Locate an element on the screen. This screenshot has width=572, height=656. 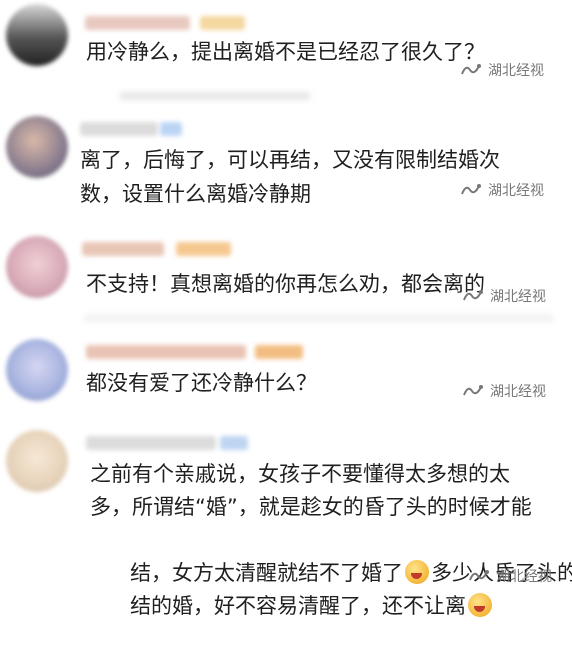
comment-text: 不支持！真想离婚的你再怎么劝，都会离的 is located at coordinates (285, 284).